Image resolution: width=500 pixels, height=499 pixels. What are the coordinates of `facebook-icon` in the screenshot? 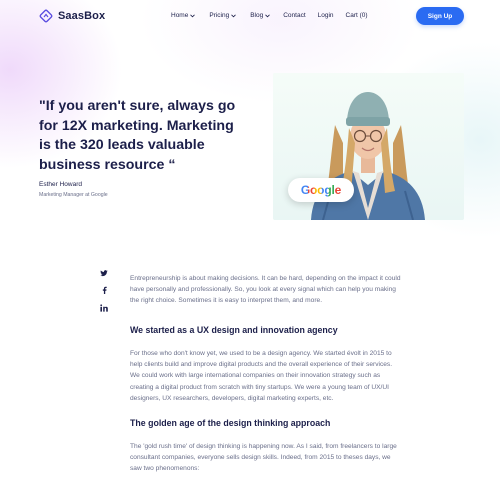 It's located at (104, 290).